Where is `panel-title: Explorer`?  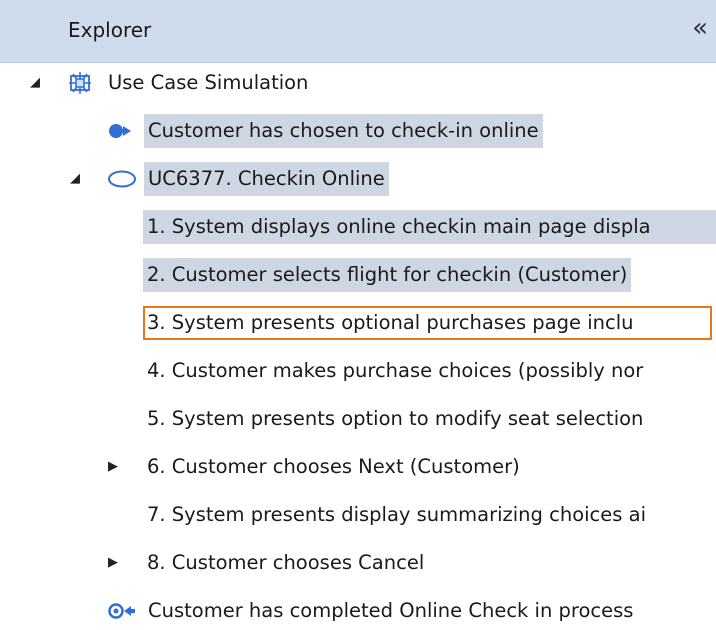 panel-title: Explorer is located at coordinates (110, 30).